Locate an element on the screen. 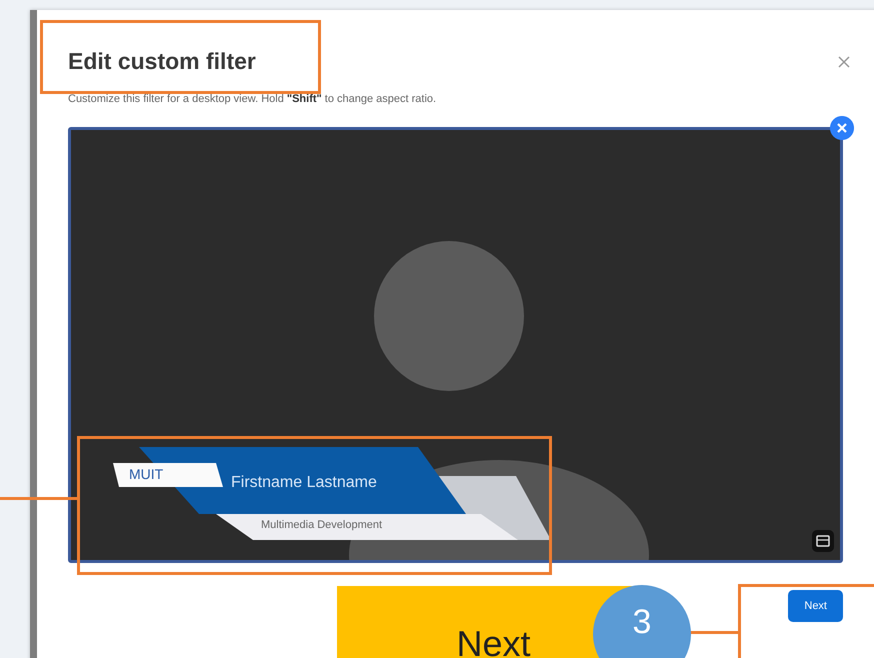 This screenshot has width=874, height=658. next-button: Next is located at coordinates (815, 606).